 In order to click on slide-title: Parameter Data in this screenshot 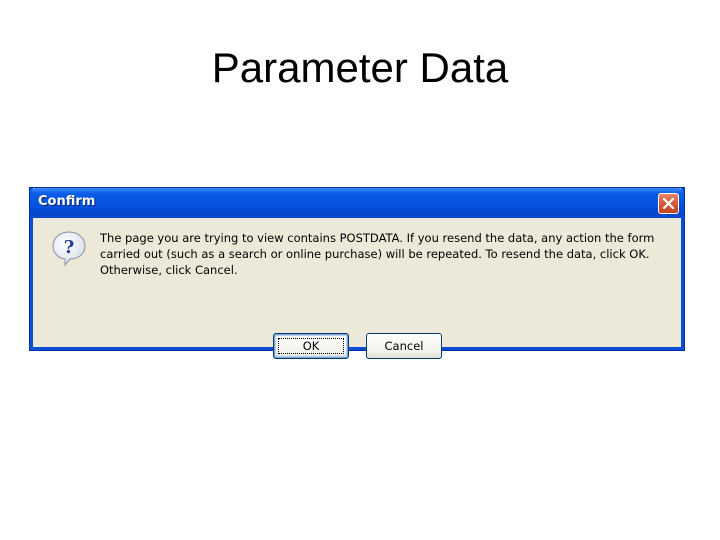, I will do `click(360, 67)`.